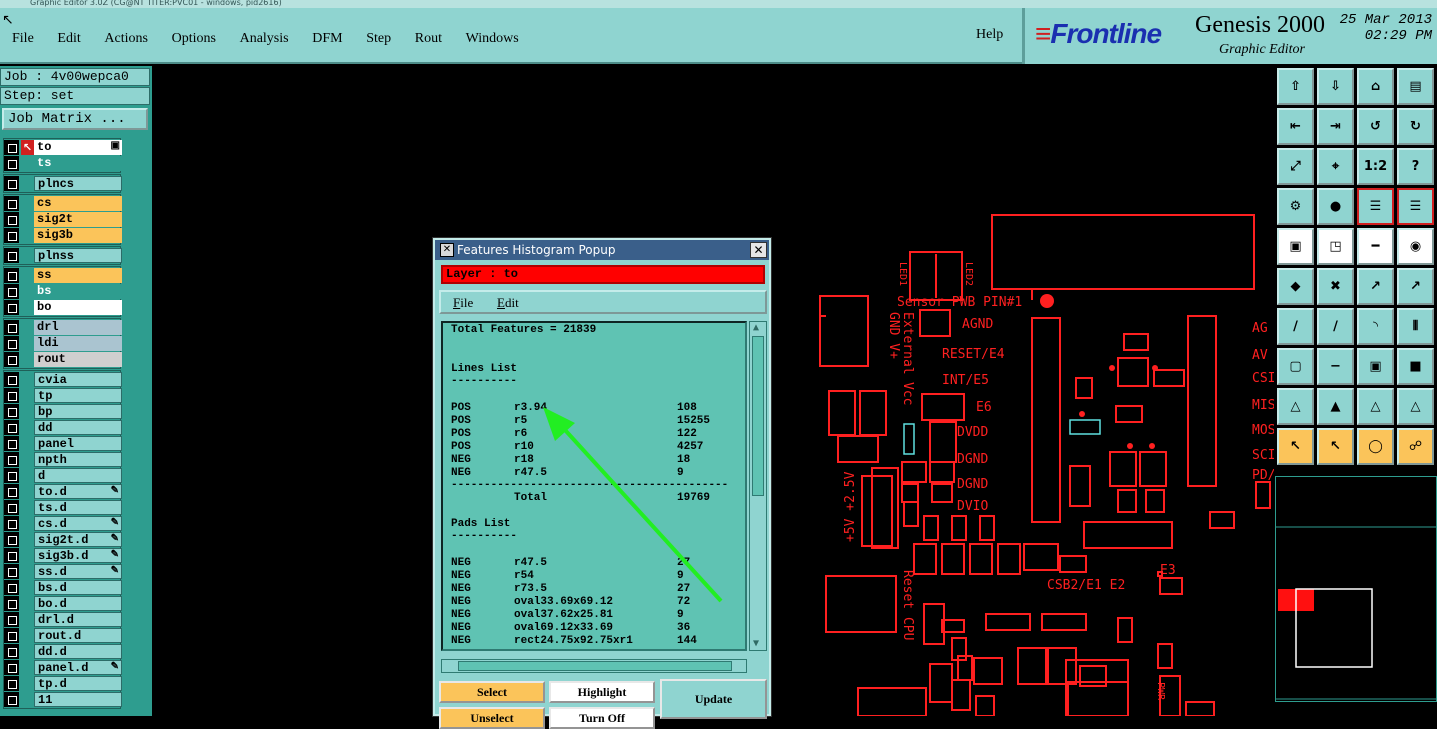 The image size is (1437, 729). I want to click on scroll-down-icon: ▼, so click(756, 643).